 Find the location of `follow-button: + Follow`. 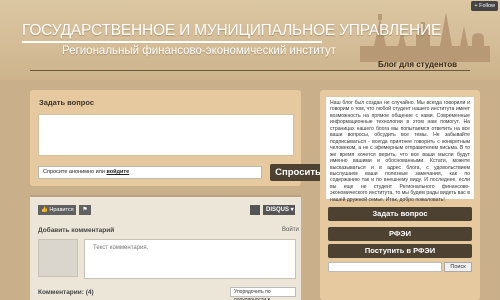

follow-button: + Follow is located at coordinates (484, 6).